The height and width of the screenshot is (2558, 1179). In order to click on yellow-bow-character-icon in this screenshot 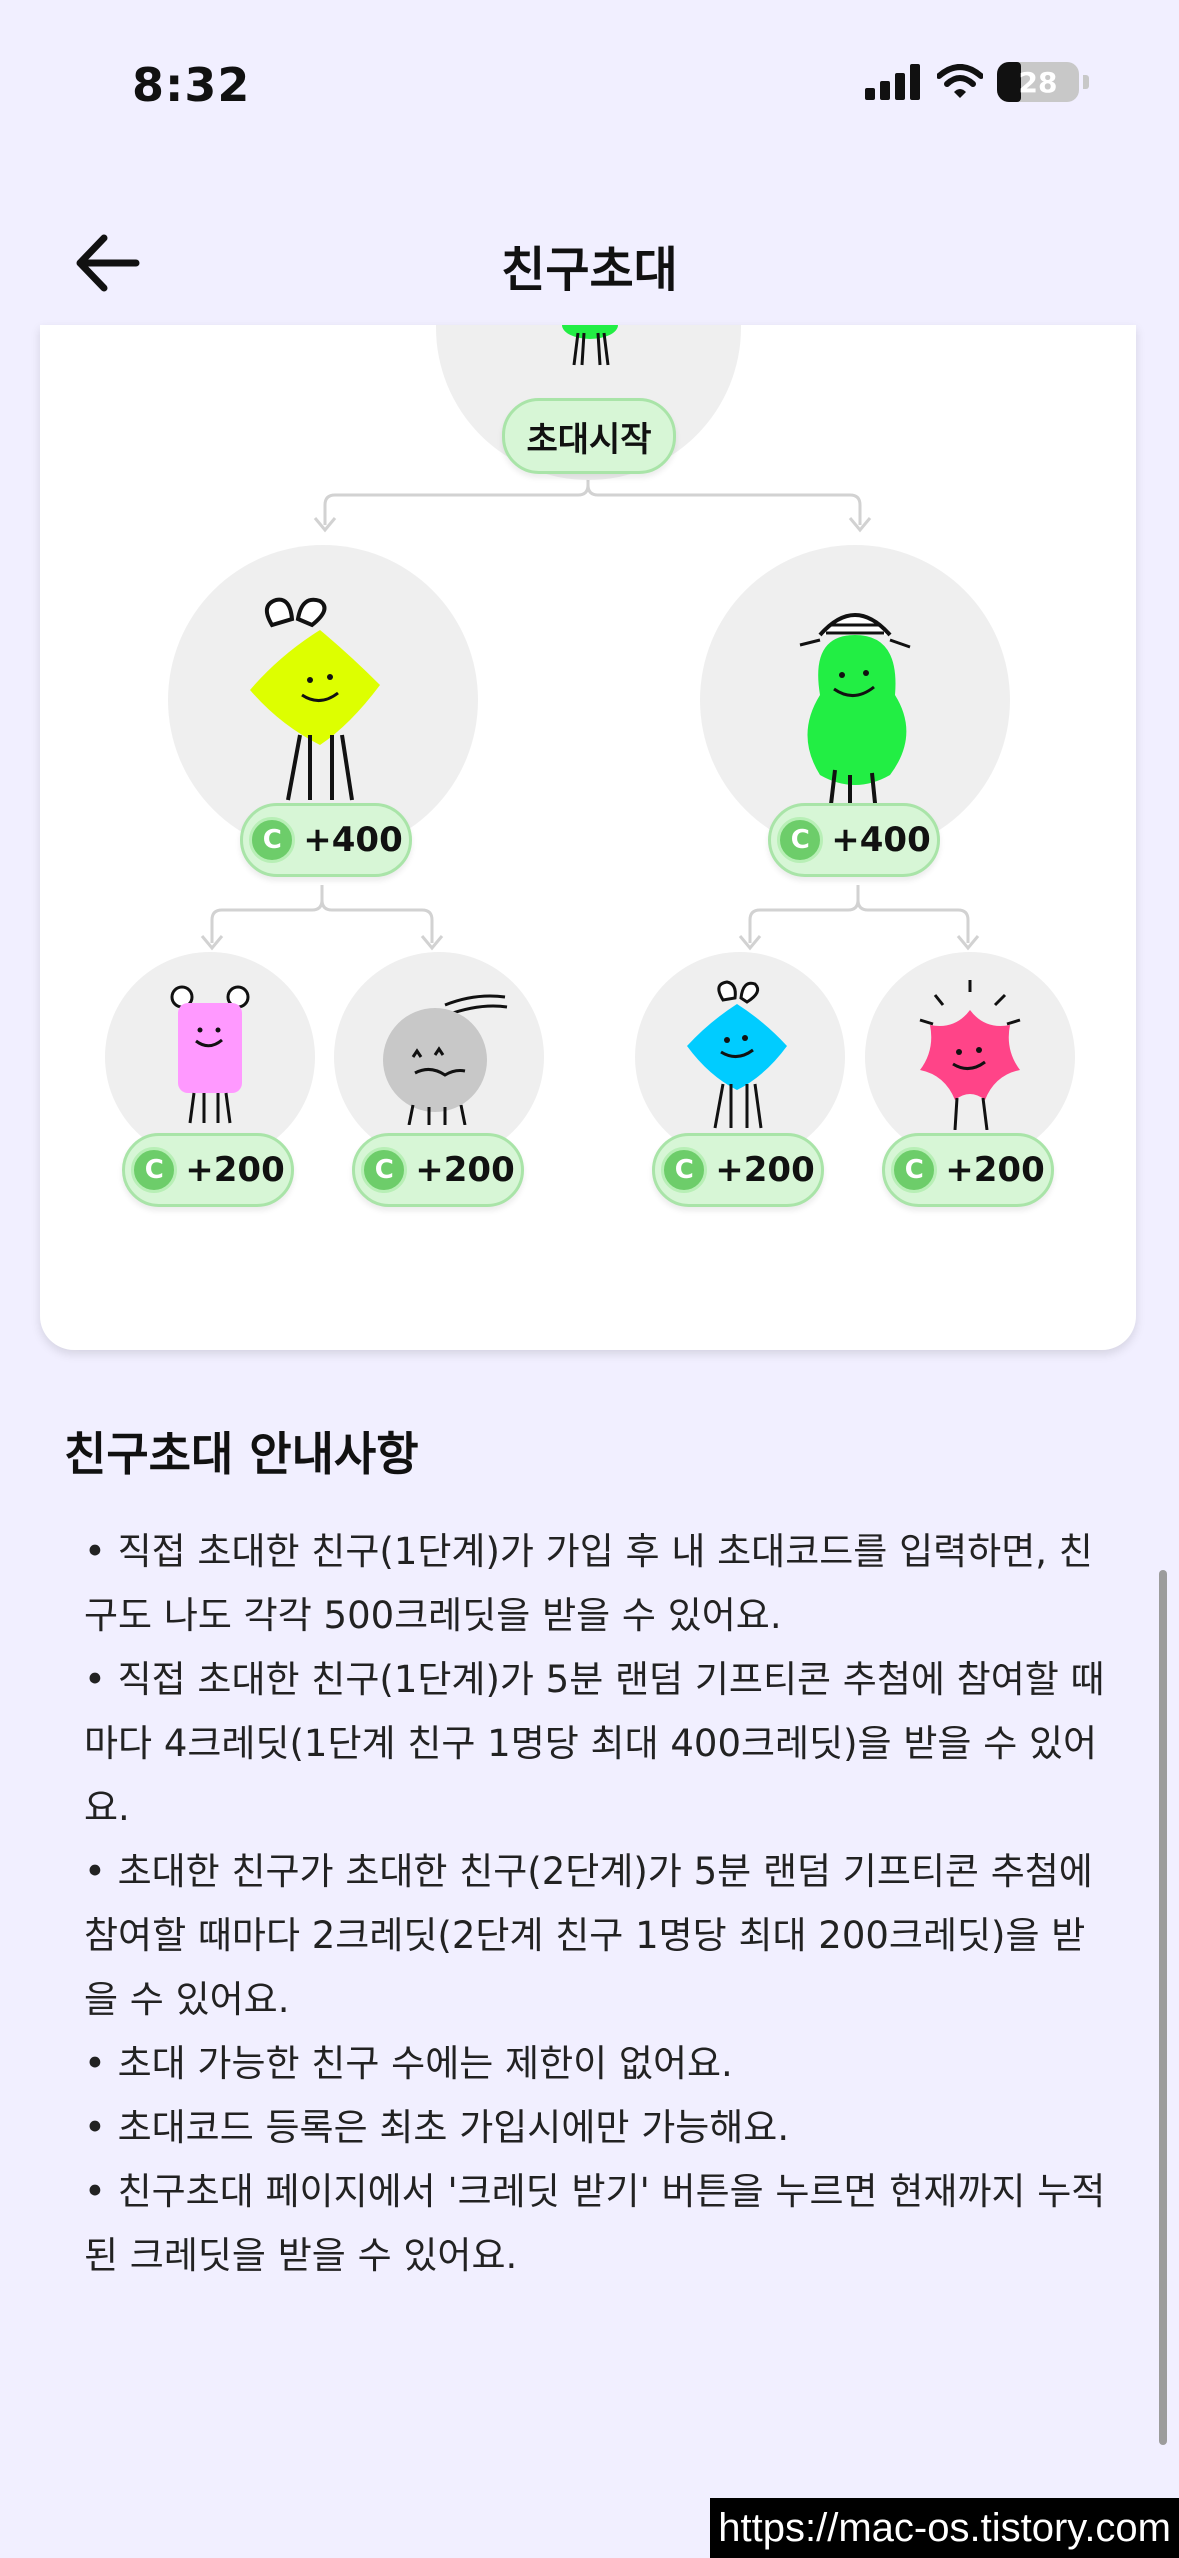, I will do `click(315, 699)`.